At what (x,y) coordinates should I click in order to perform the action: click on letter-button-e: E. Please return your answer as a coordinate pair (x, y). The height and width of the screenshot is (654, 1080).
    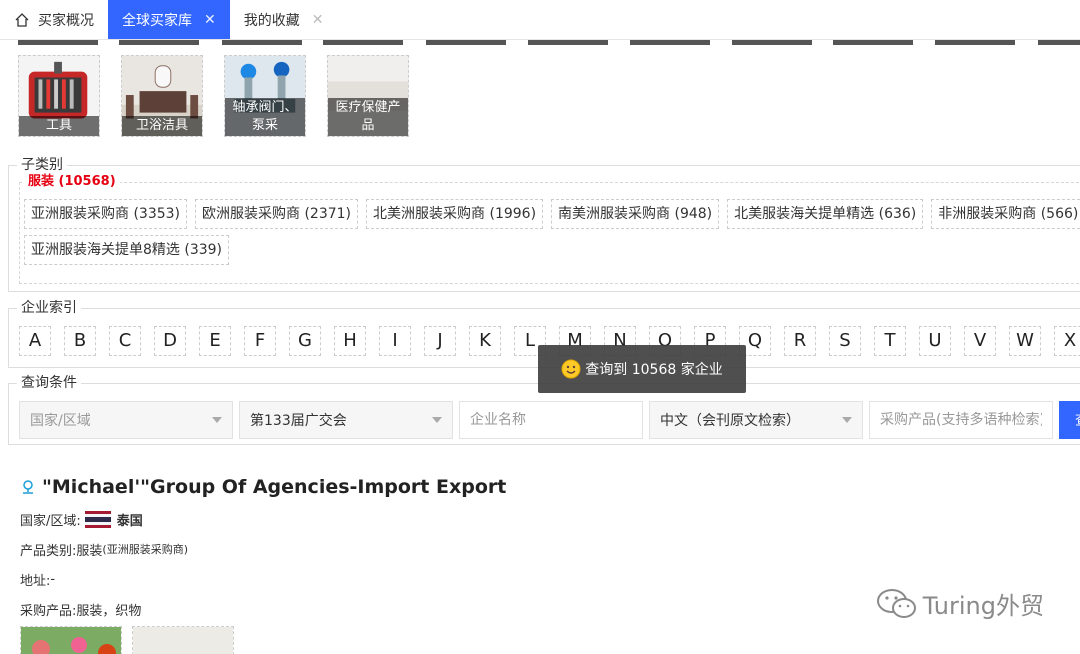
    Looking at the image, I should click on (215, 341).